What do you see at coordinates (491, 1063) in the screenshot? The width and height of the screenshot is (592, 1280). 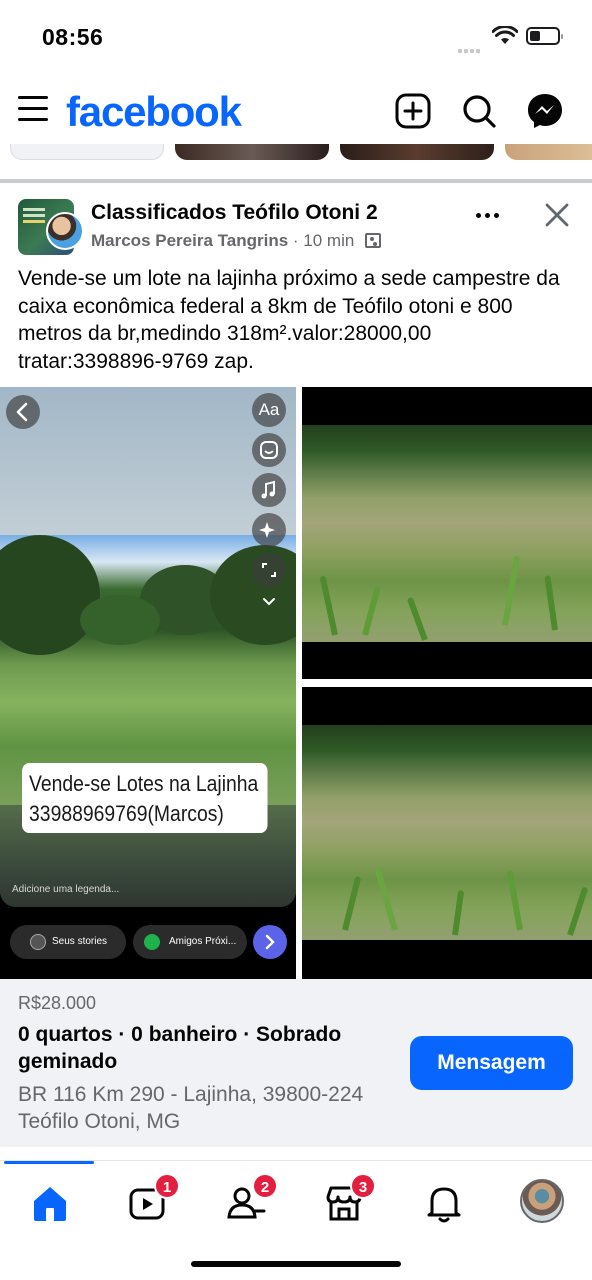 I see `message-button: Mensagem` at bounding box center [491, 1063].